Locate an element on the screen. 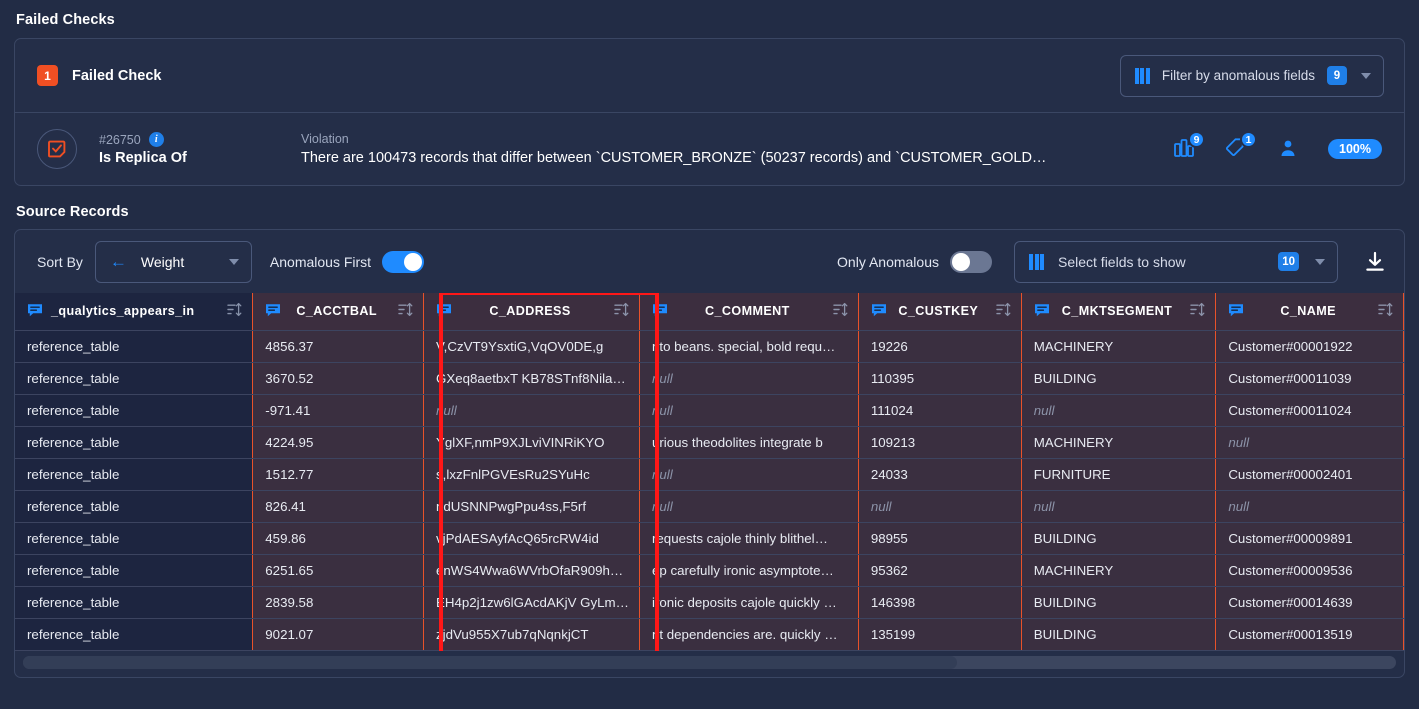 This screenshot has width=1419, height=709. anomalous-first-label: Anomalous First is located at coordinates (320, 261).